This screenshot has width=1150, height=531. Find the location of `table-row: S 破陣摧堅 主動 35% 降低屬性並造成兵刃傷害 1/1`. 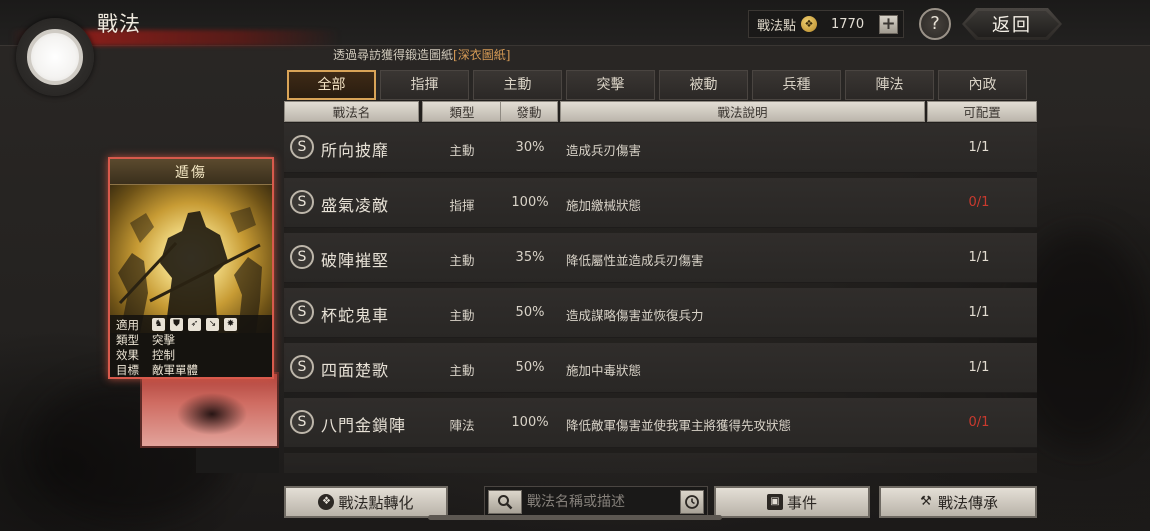

table-row: S 破陣摧堅 主動 35% 降低屬性並造成兵刃傷害 1/1 is located at coordinates (660, 258).